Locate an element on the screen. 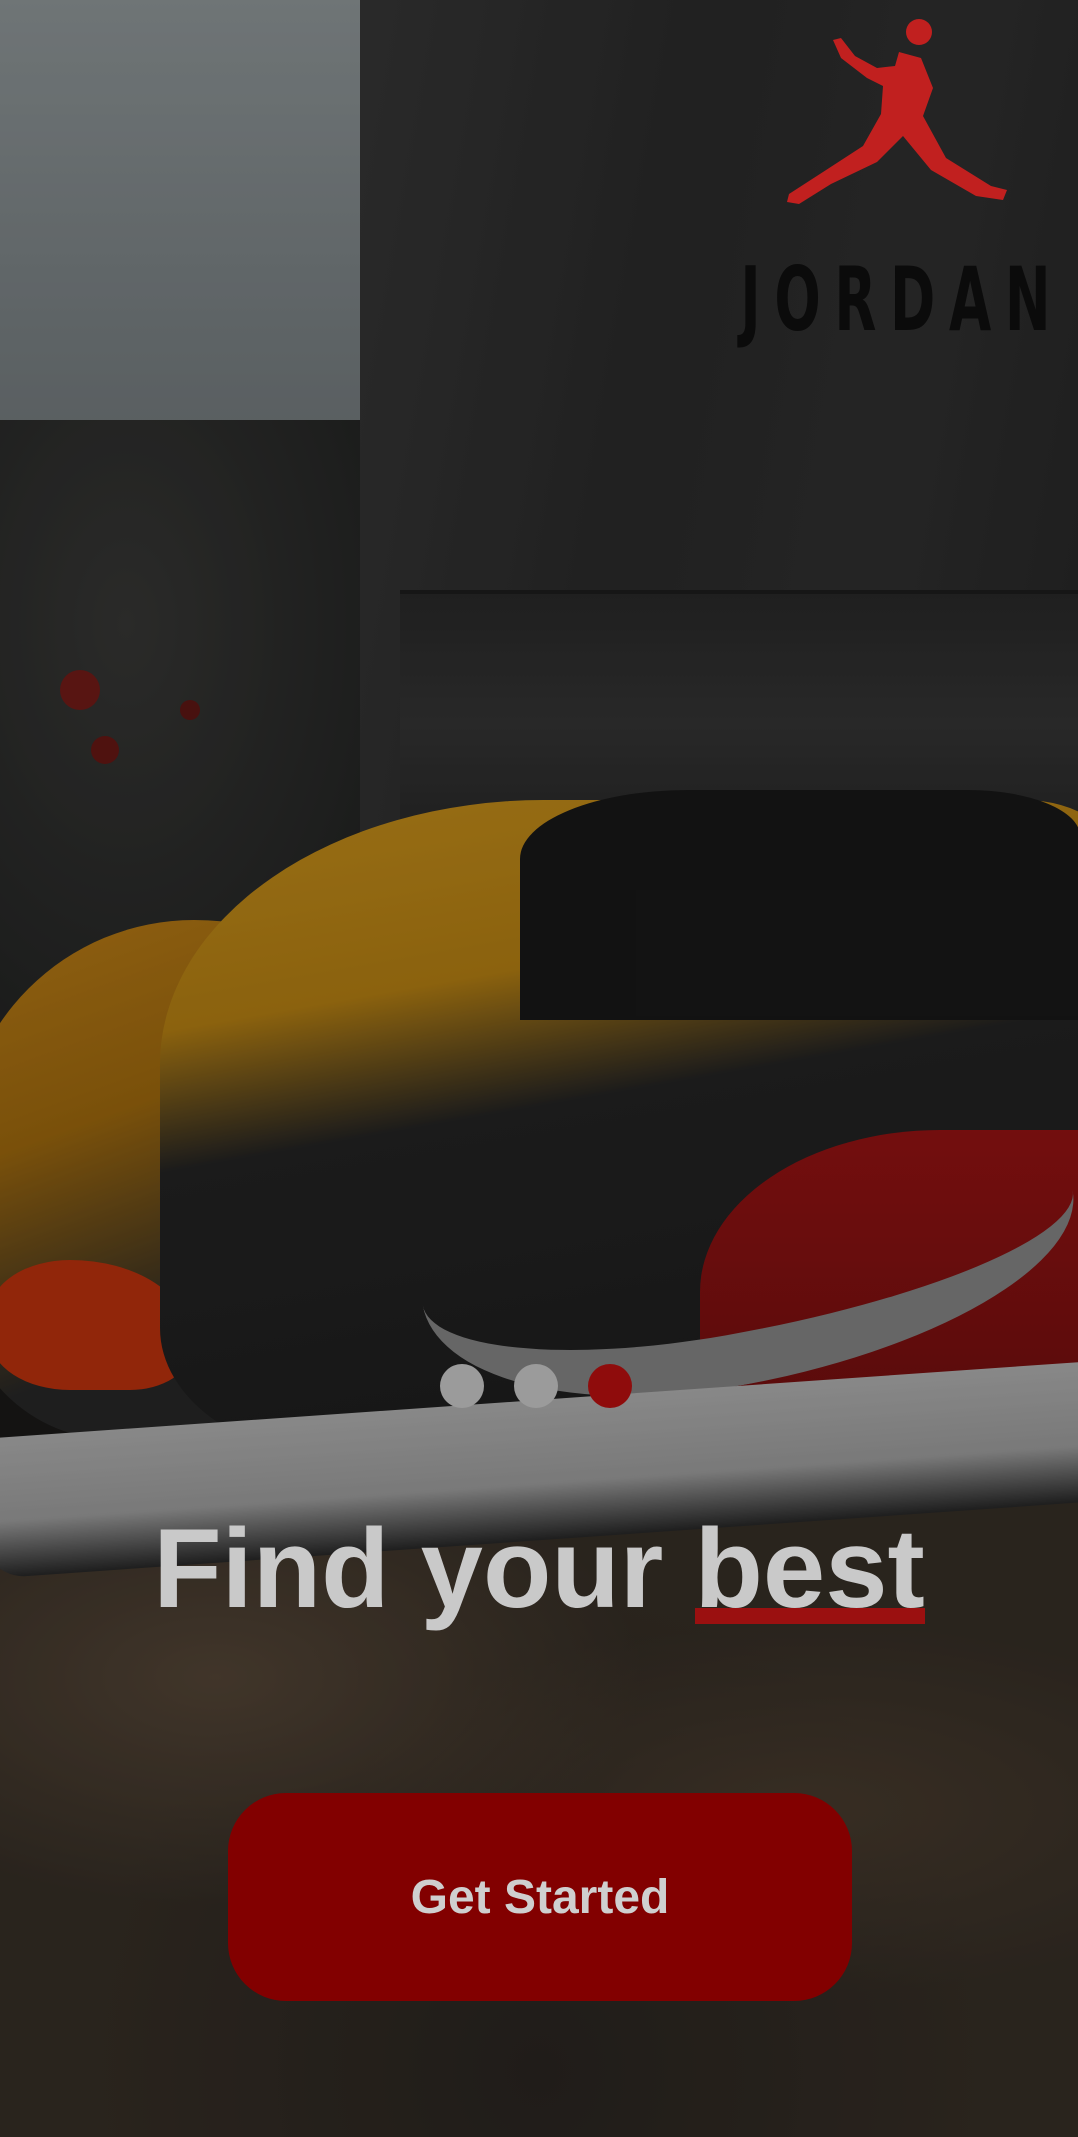  brand-logo: JORDAN is located at coordinates (881, 183).